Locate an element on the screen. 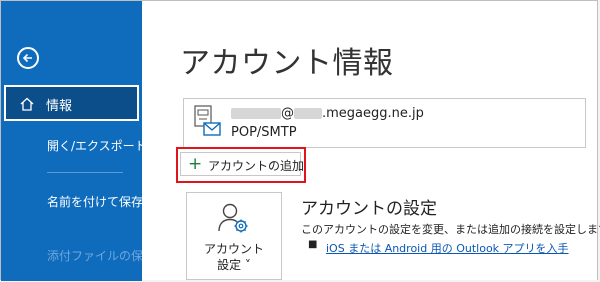 The height and width of the screenshot is (282, 600). add-account-label: アカウントの追加 is located at coordinates (256, 166).